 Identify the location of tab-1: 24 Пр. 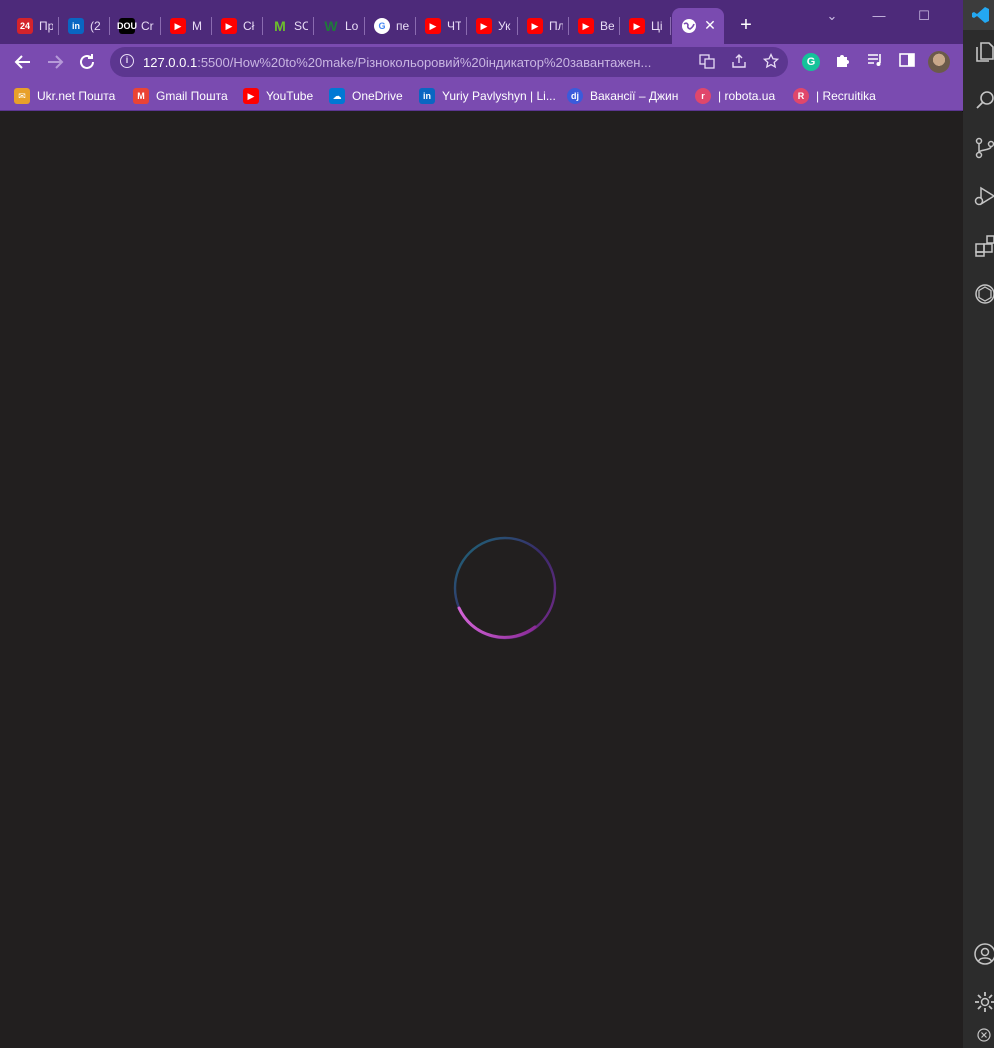
(32, 26).